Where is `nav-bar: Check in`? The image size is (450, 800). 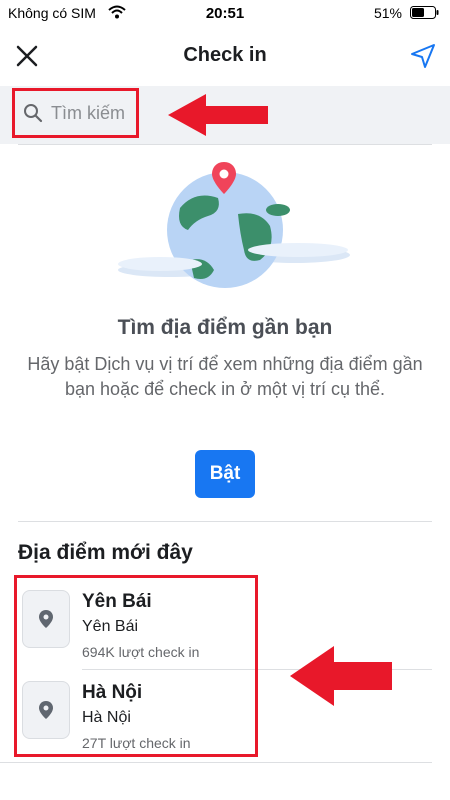 nav-bar: Check in is located at coordinates (225, 56).